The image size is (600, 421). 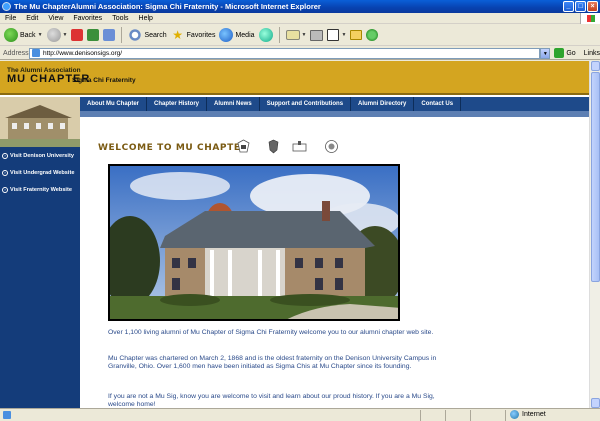 What do you see at coordinates (534, 414) in the screenshot?
I see `zone-label: Internet` at bounding box center [534, 414].